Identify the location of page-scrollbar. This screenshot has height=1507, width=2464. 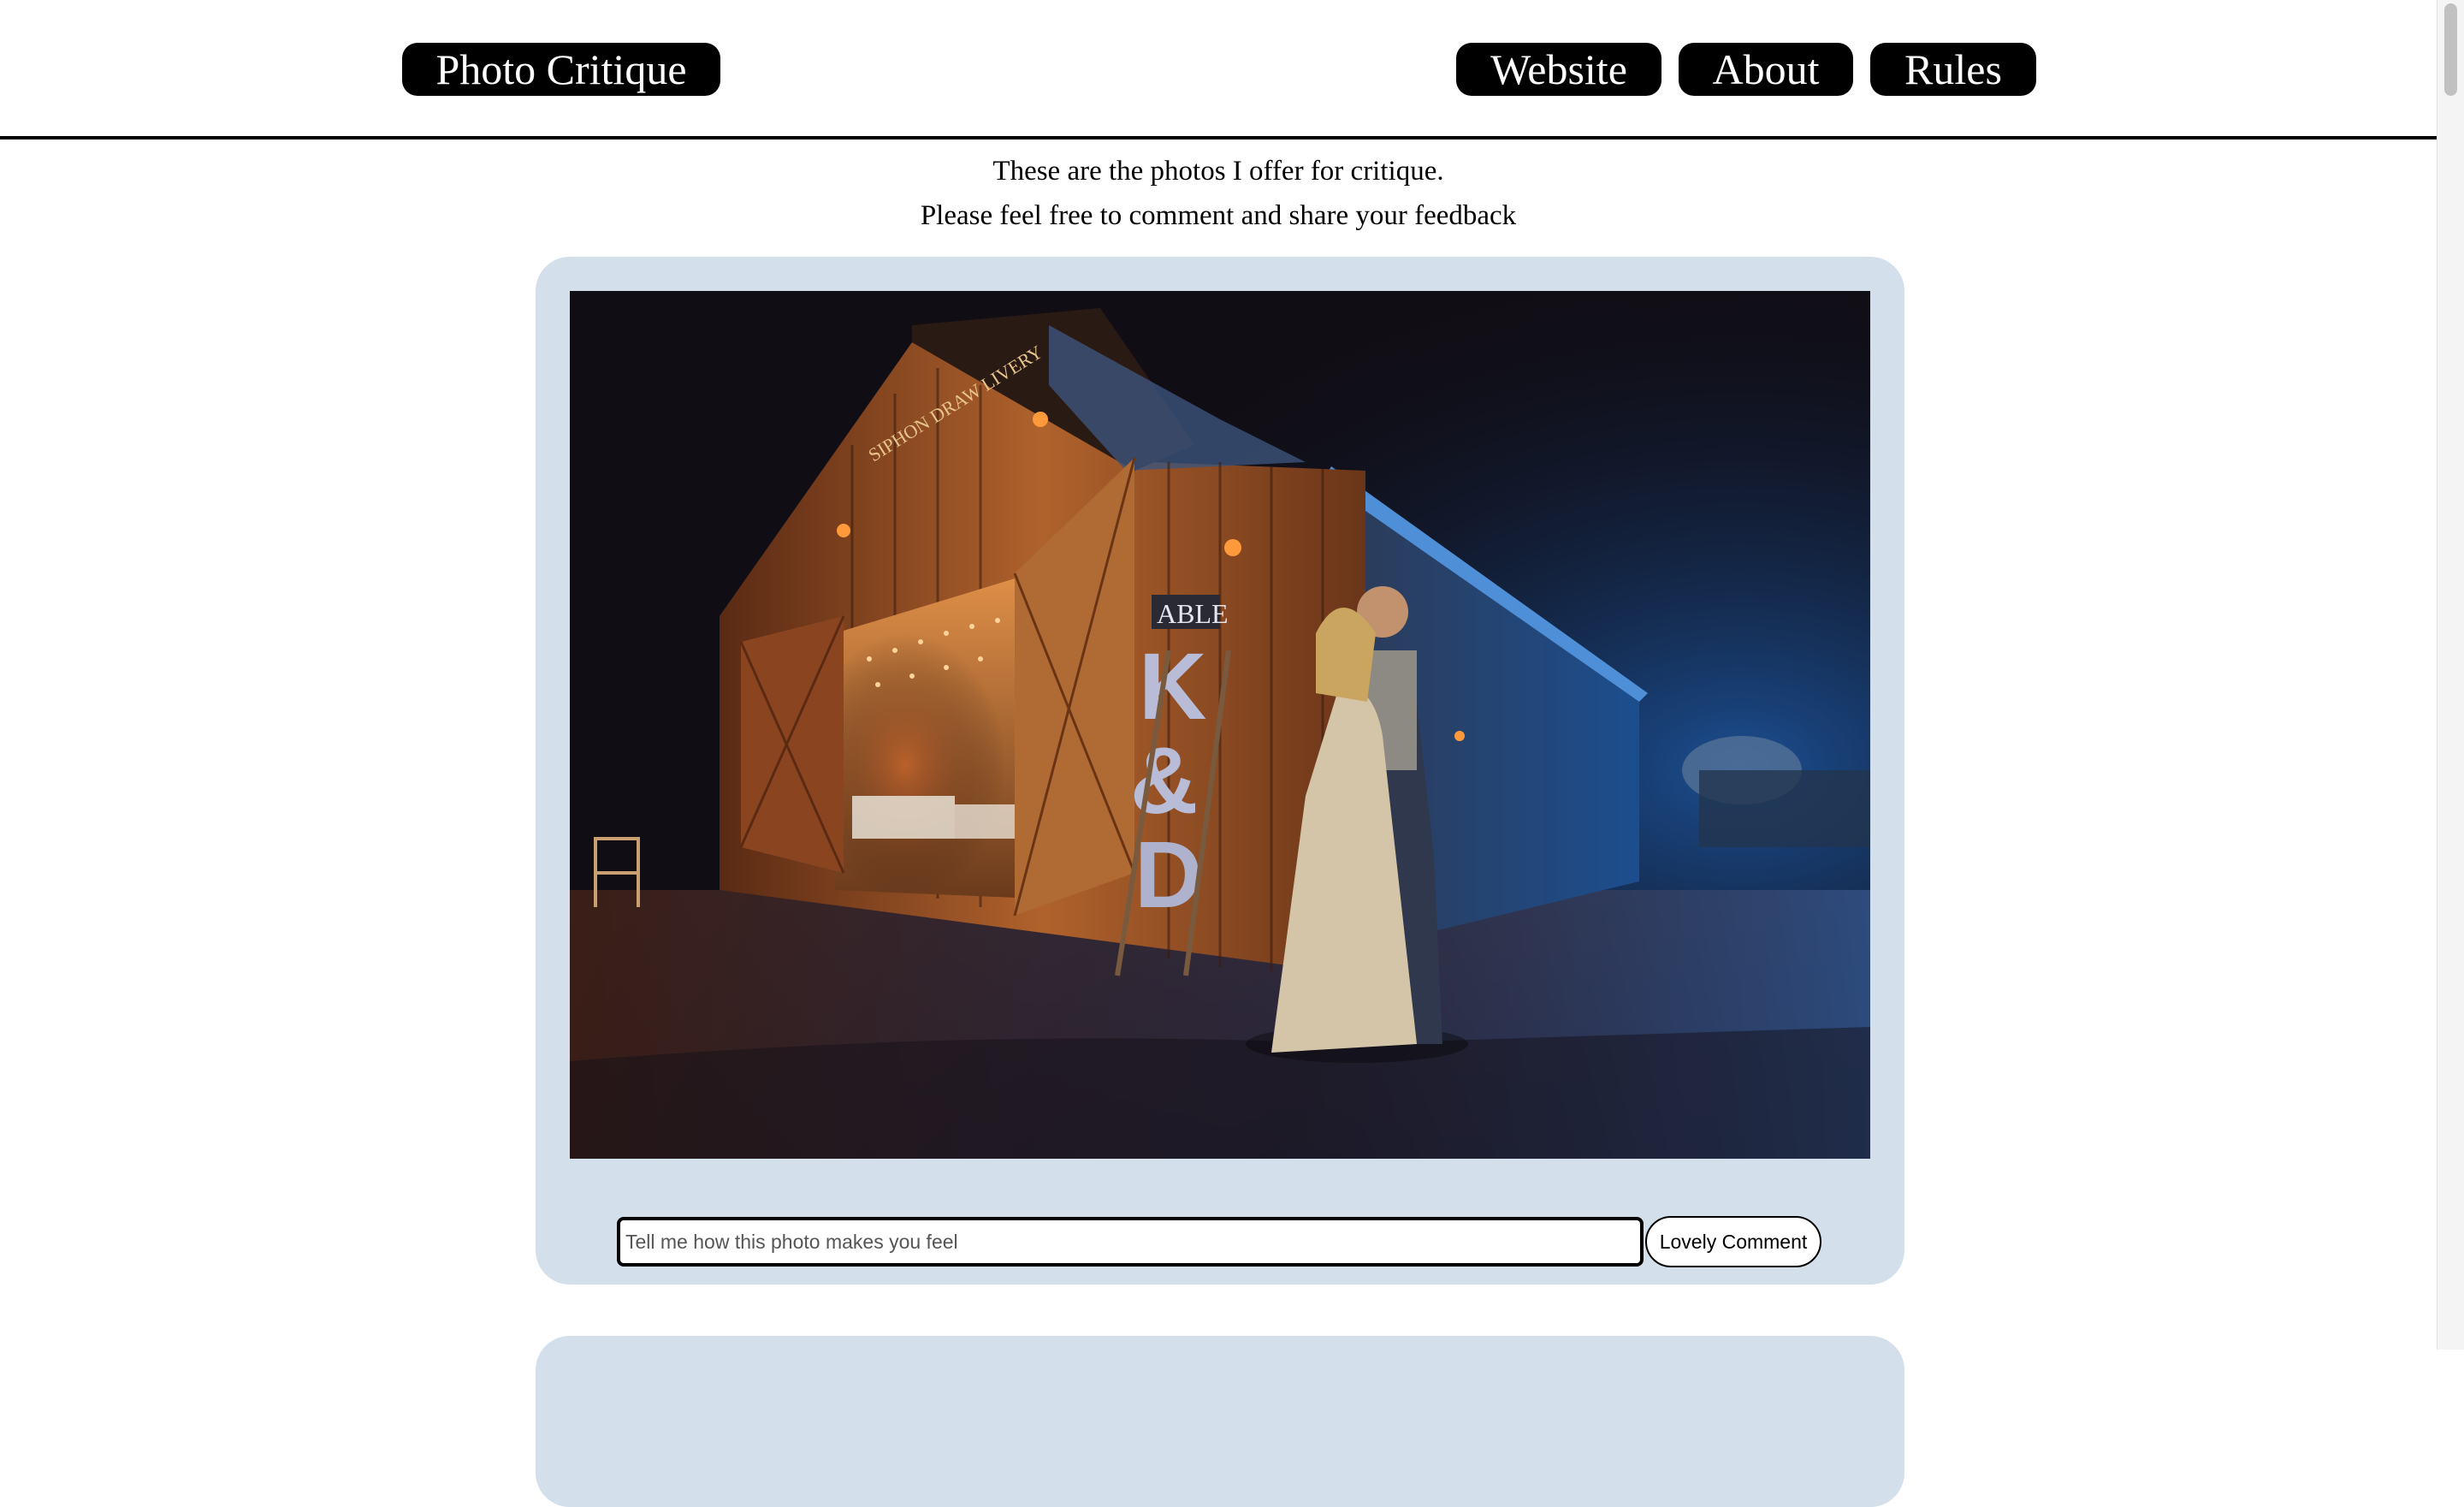
(2450, 675).